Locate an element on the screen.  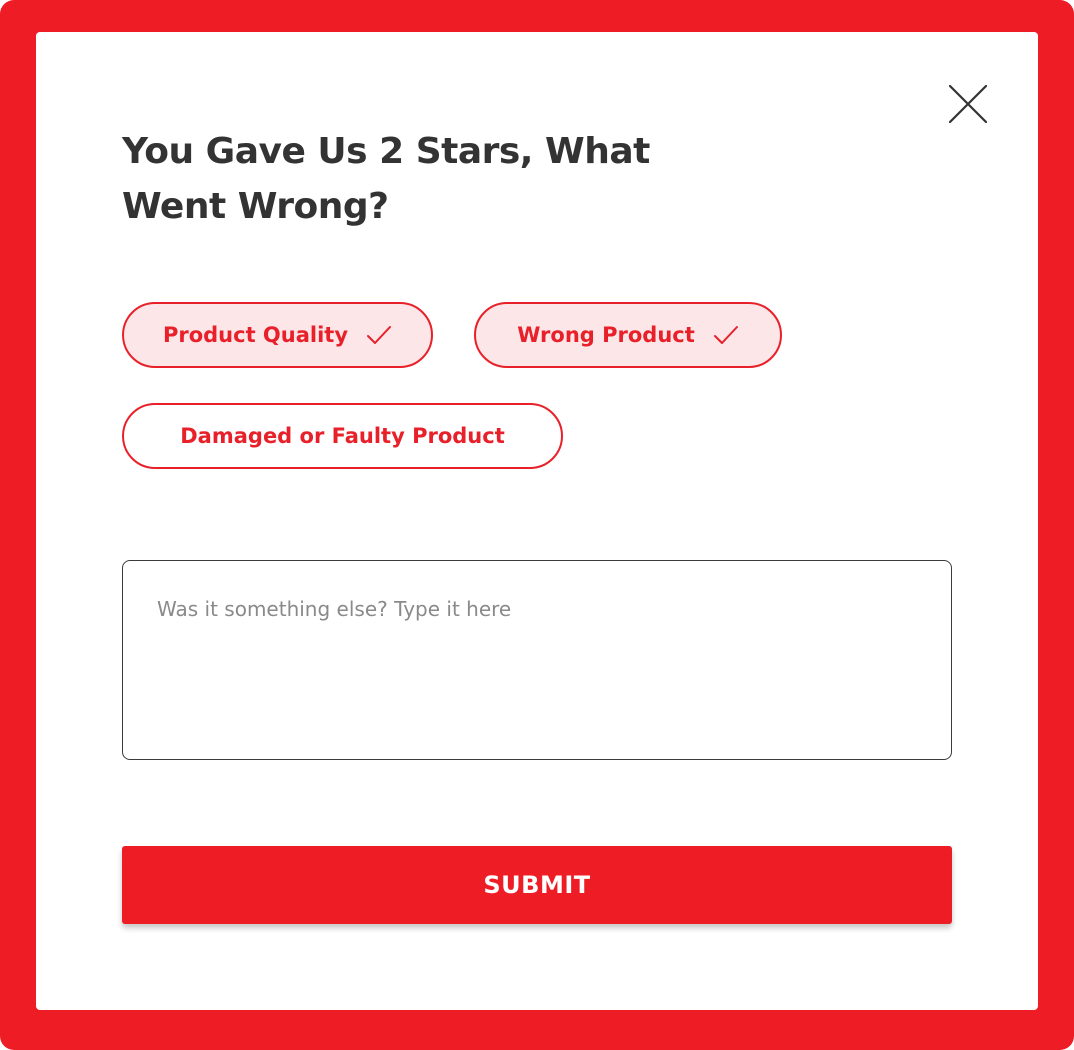
close-icon is located at coordinates (968, 104).